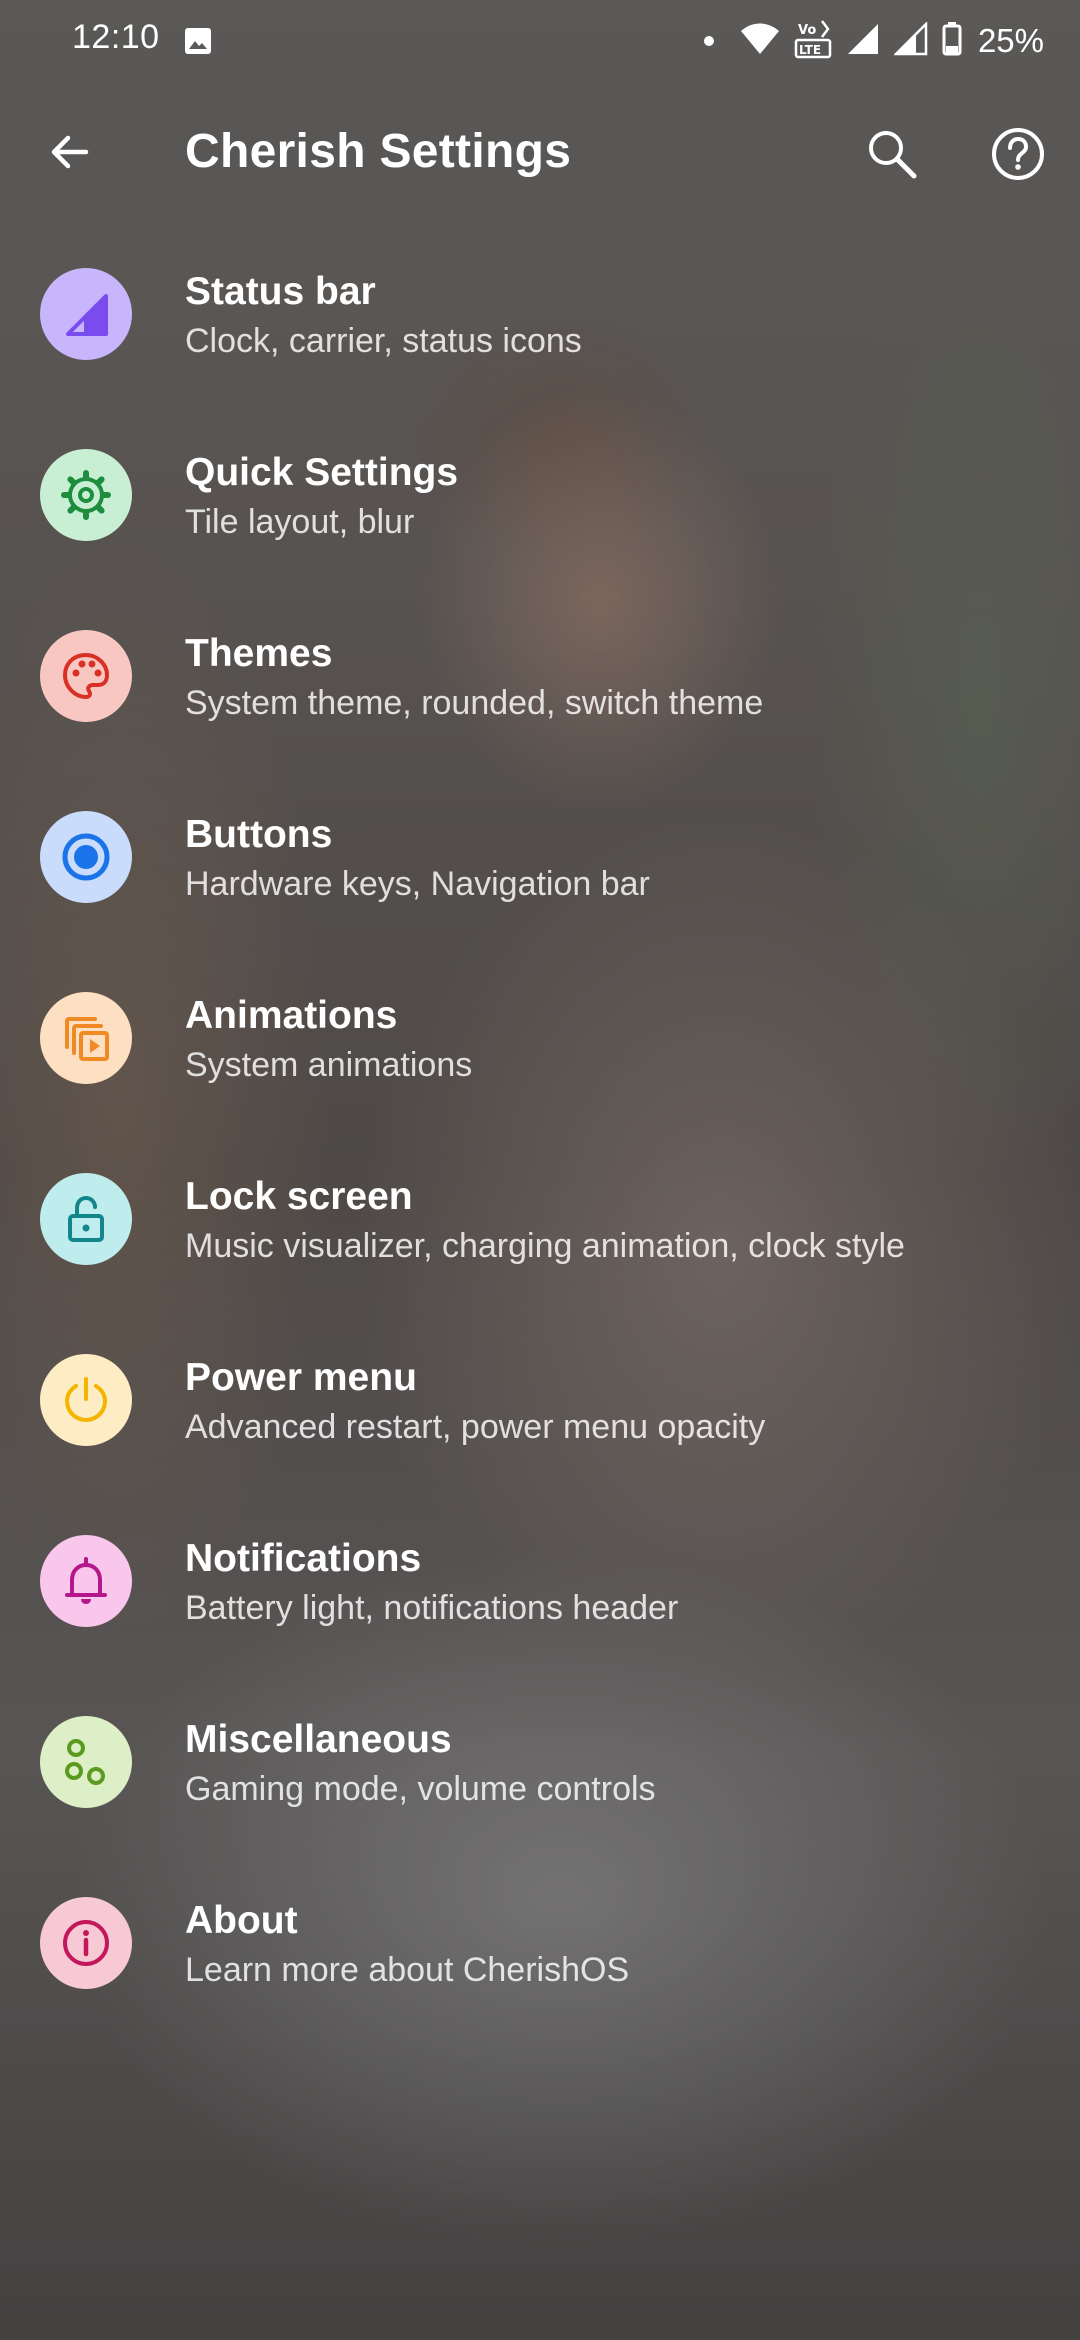  Describe the element at coordinates (708, 41) in the screenshot. I see `notification-dot-icon` at that location.